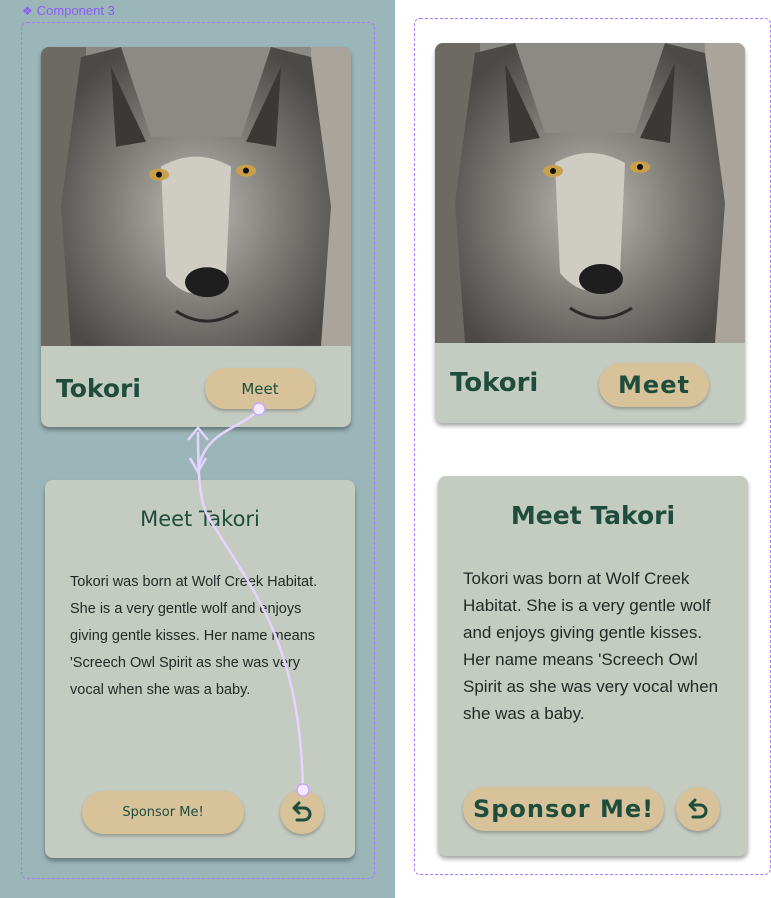 This screenshot has width=771, height=898. I want to click on sponsor-button: Sponsor Me!, so click(163, 812).